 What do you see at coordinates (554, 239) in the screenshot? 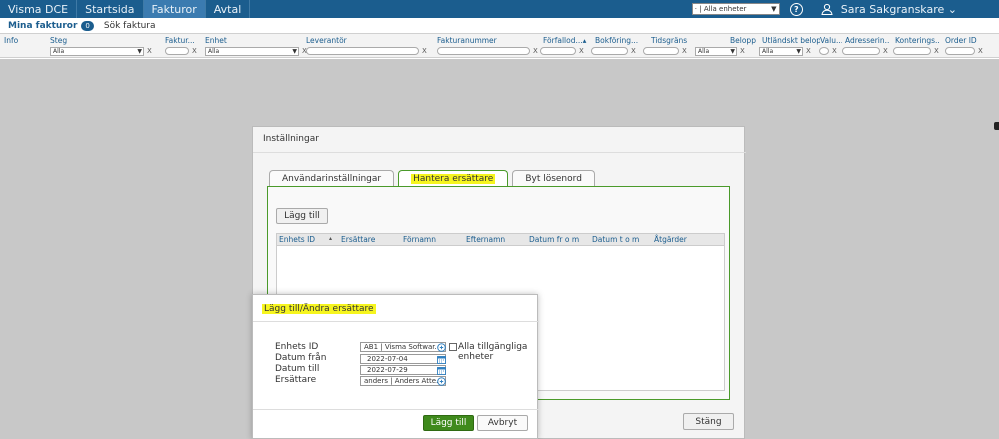
I see `grid-col-datum-from: Datum fr o m` at bounding box center [554, 239].